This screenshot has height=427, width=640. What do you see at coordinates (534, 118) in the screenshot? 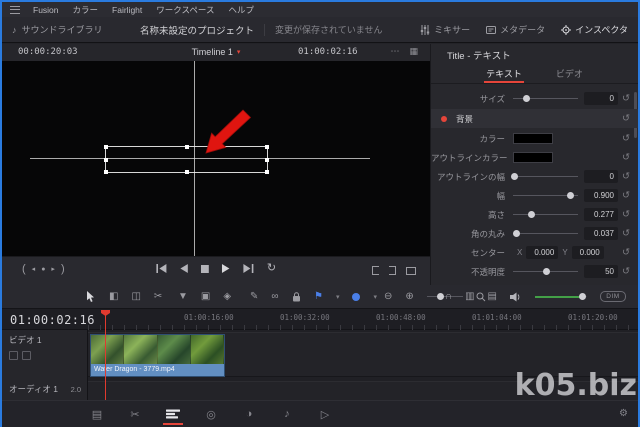
I see `section-background: 背景 ↺` at bounding box center [534, 118].